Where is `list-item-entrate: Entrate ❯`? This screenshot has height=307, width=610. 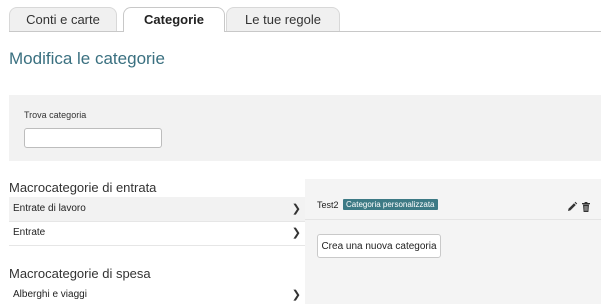 list-item-entrate: Entrate ❯ is located at coordinates (157, 233).